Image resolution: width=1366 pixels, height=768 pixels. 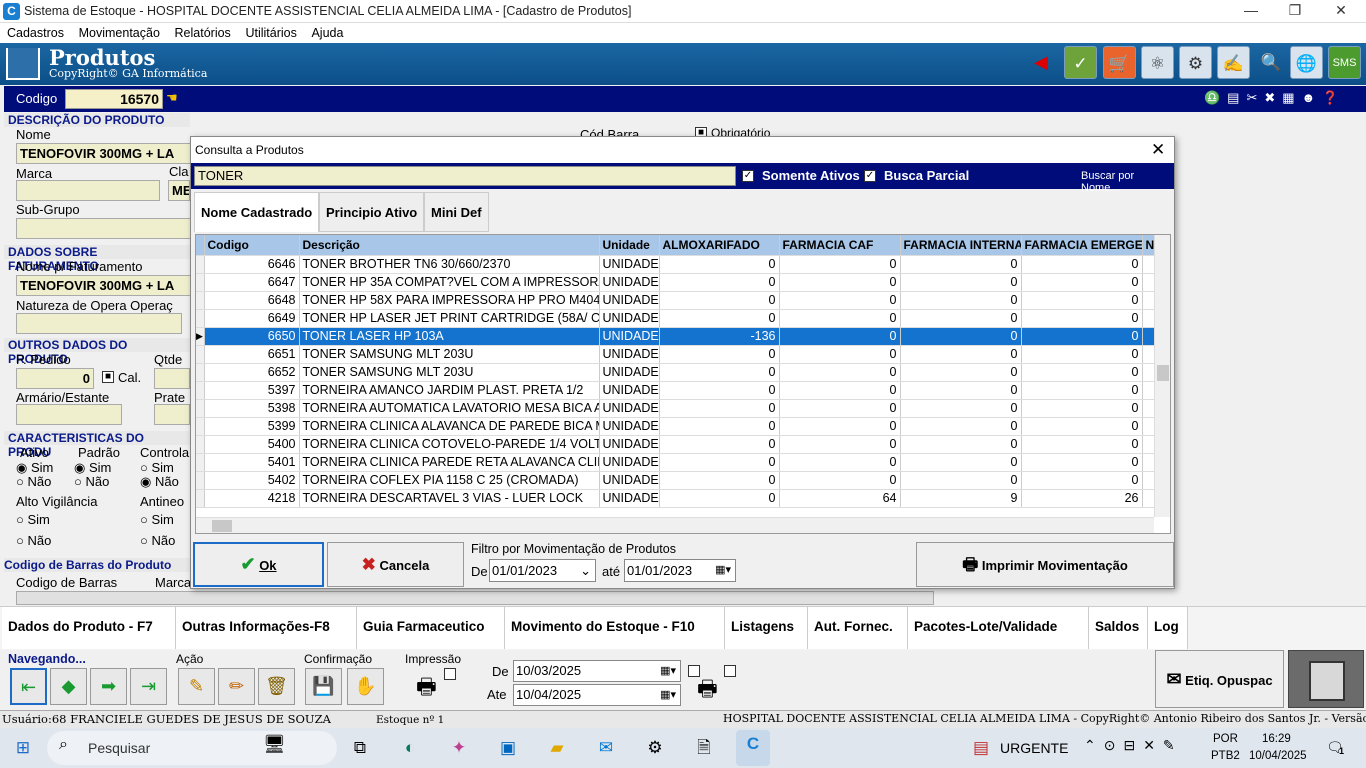 What do you see at coordinates (157, 540) in the screenshot?
I see `antineo-nao-radio: ○ Não` at bounding box center [157, 540].